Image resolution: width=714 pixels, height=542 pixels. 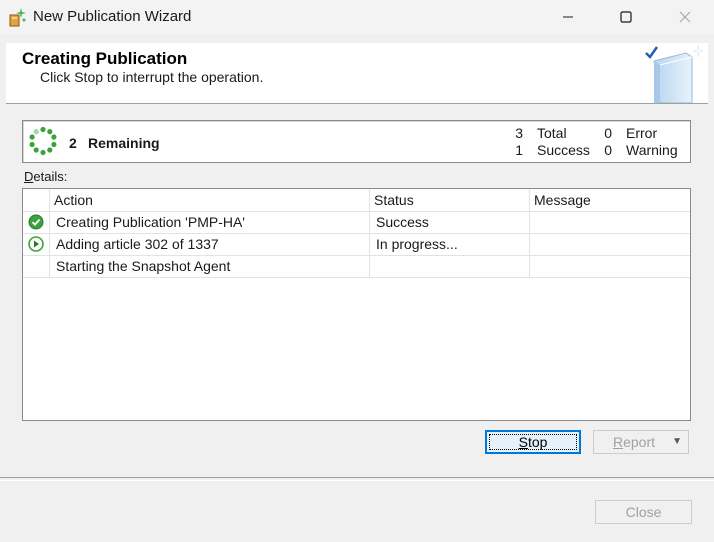 What do you see at coordinates (643, 512) in the screenshot?
I see `close-button: Close` at bounding box center [643, 512].